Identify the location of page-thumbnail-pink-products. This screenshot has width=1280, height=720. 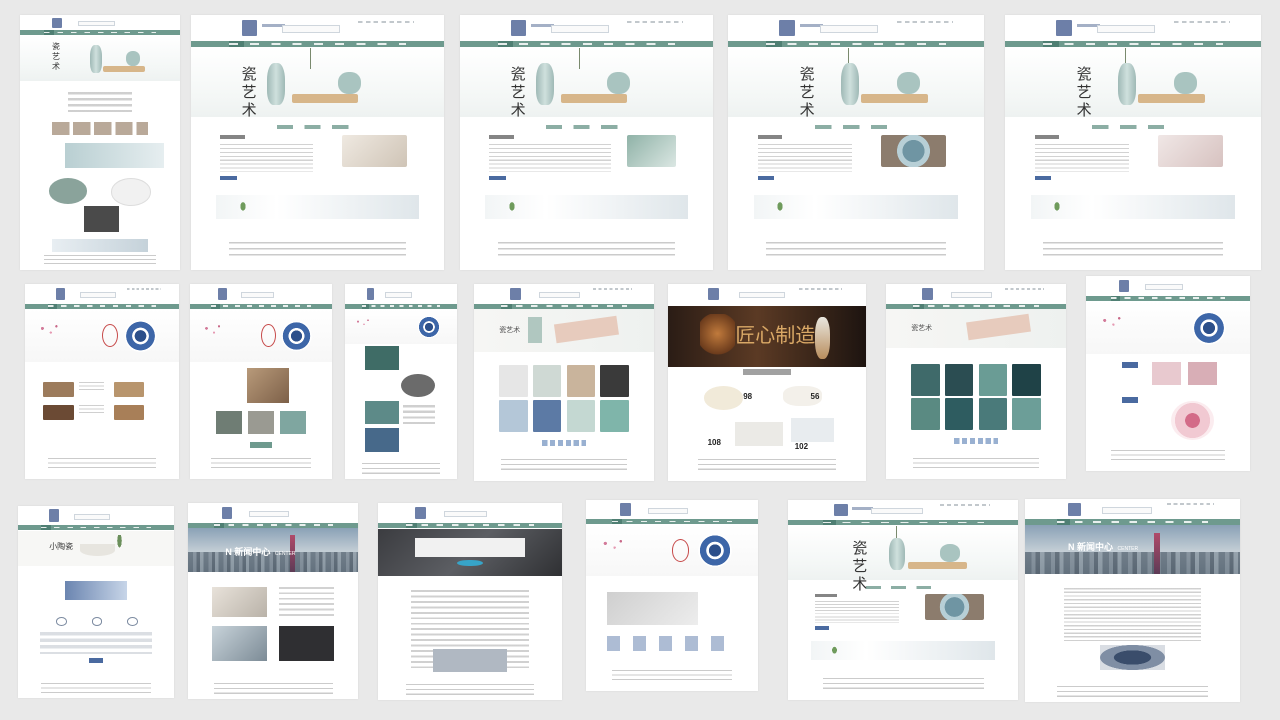
(1168, 373).